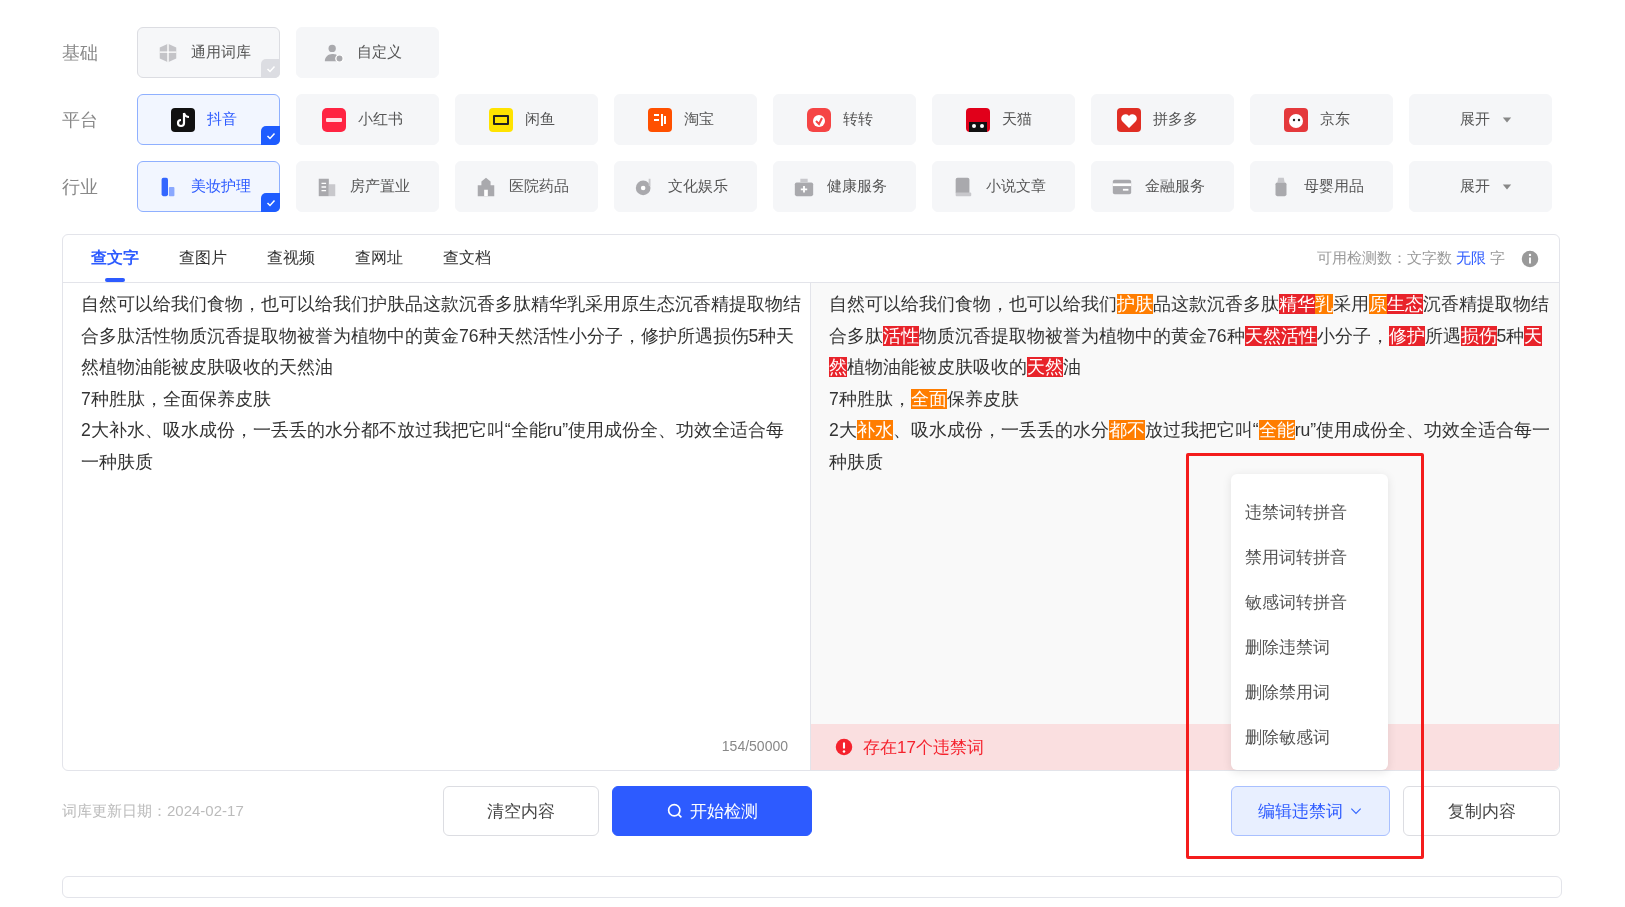 The width and height of the screenshot is (1625, 907). I want to click on tab: 查文字, so click(115, 258).